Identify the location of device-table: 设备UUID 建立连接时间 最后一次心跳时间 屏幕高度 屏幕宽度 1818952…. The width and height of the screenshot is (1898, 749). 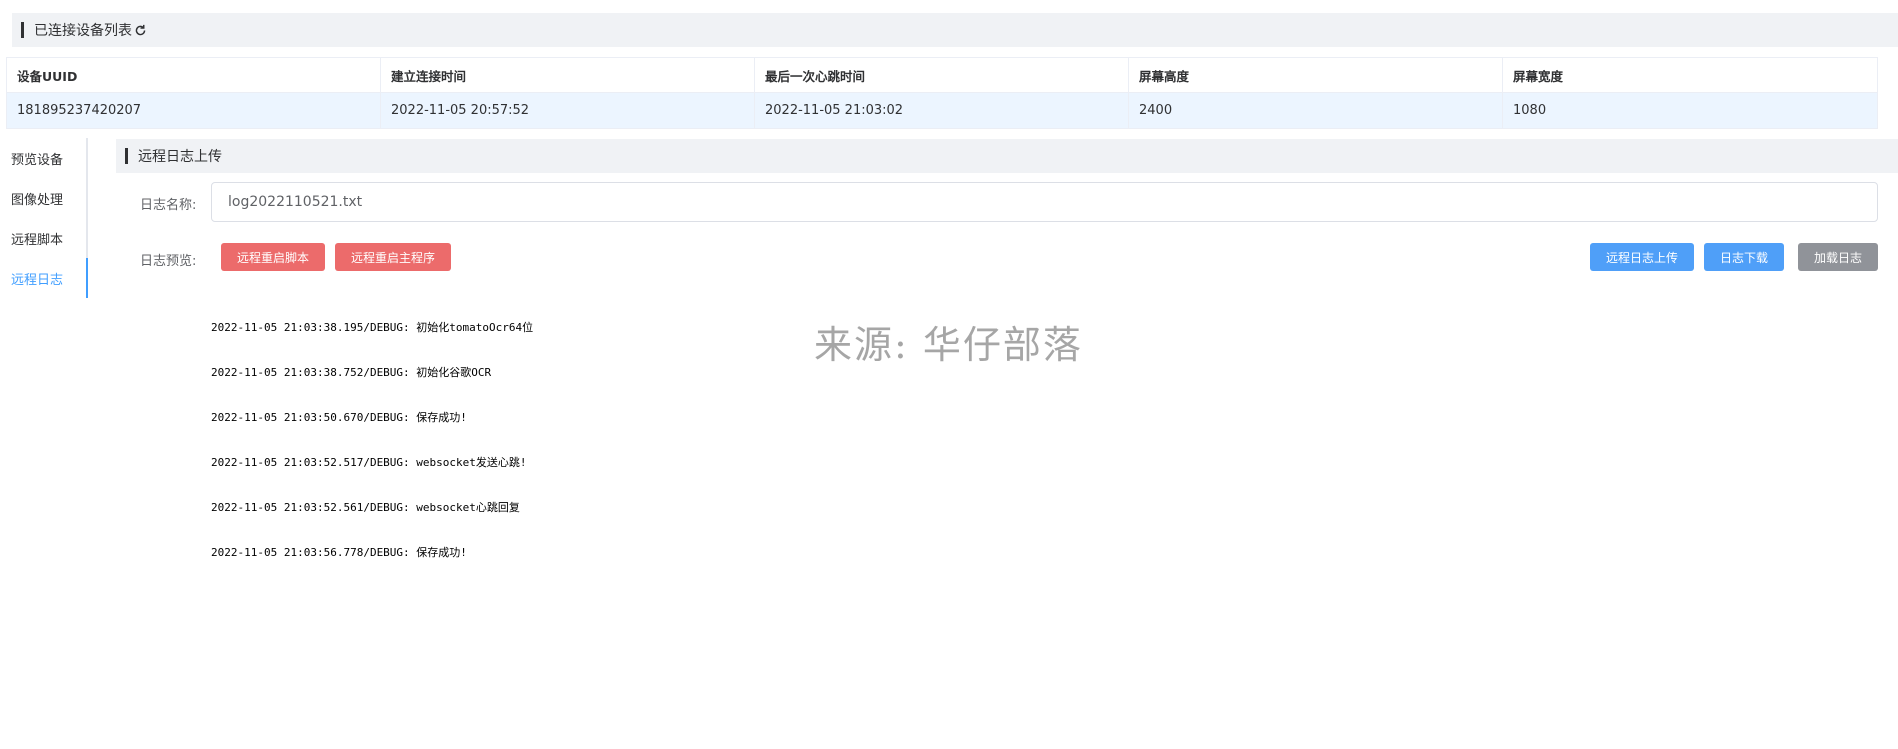
(942, 93).